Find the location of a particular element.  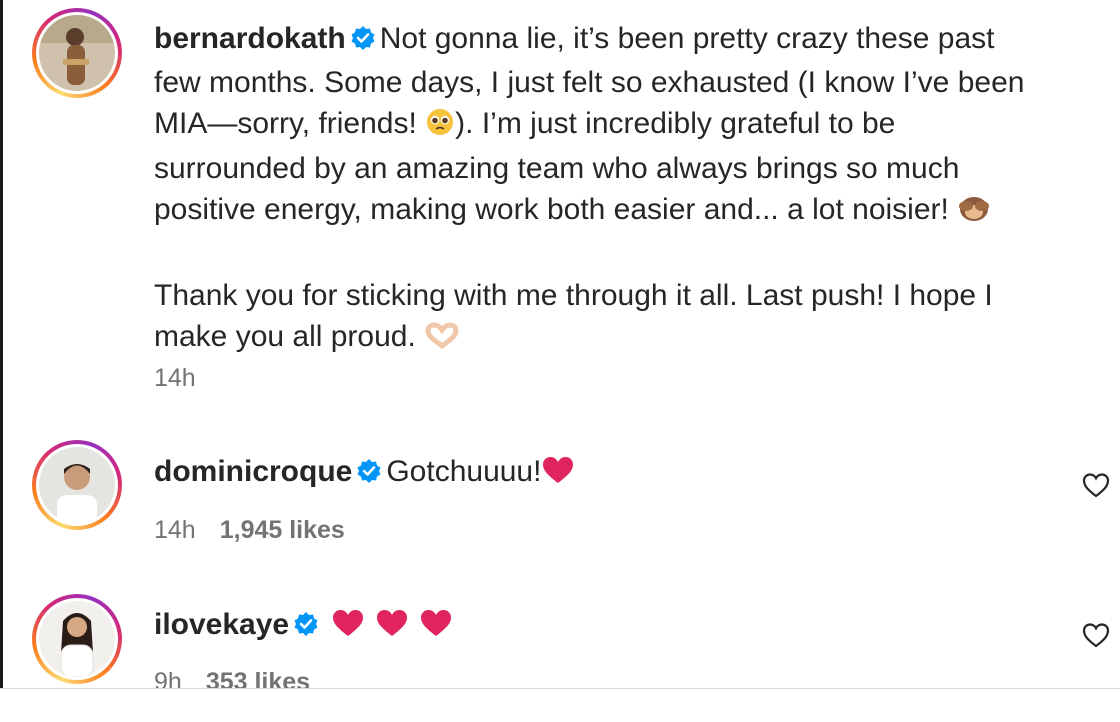

see-no-evil-monkey-emoji is located at coordinates (974, 213).